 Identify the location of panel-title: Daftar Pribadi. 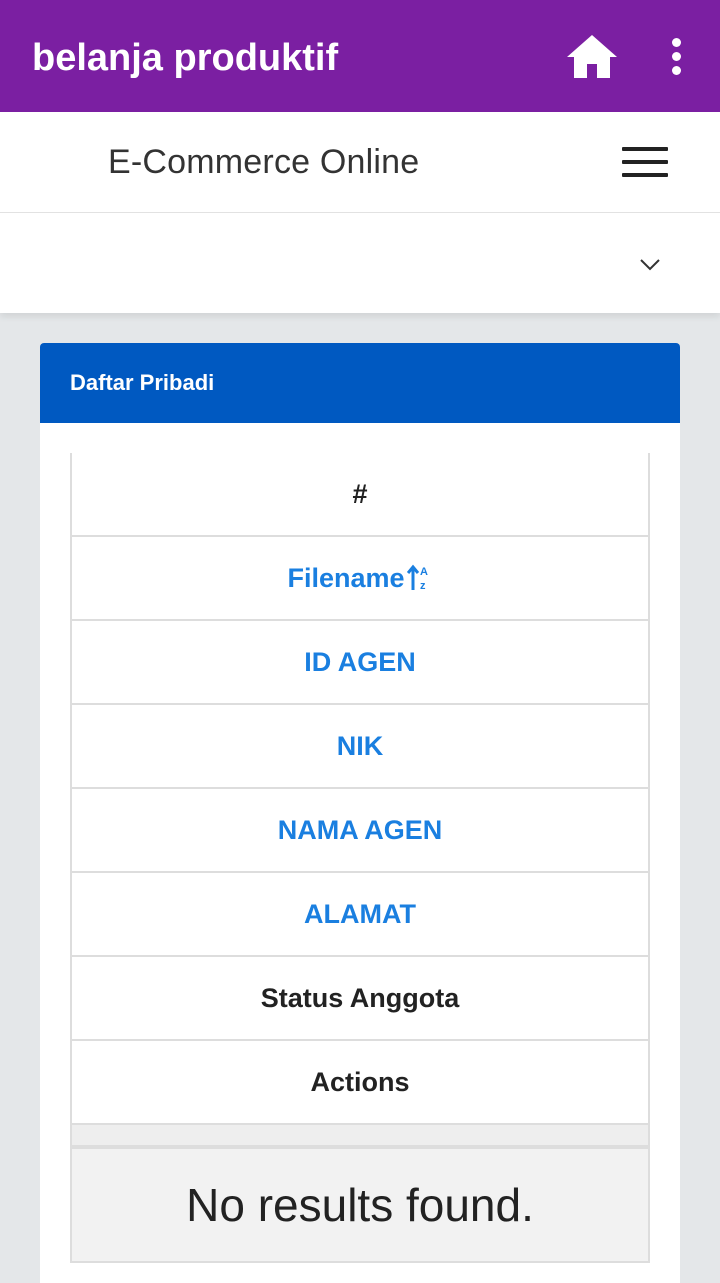
(360, 383).